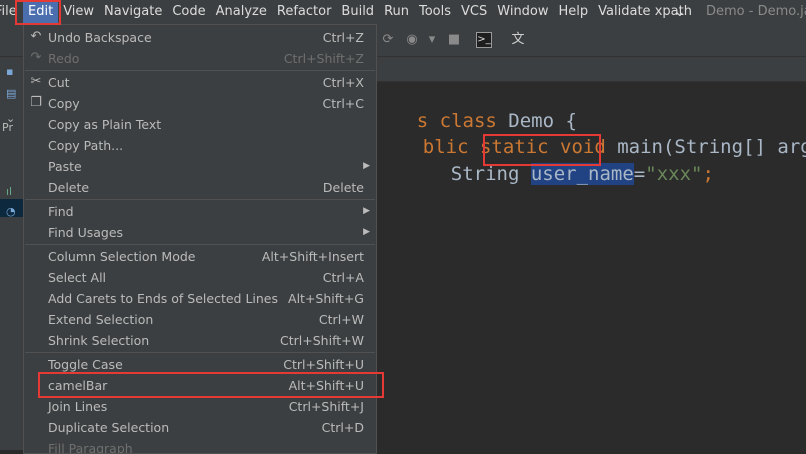 The width and height of the screenshot is (806, 454). What do you see at coordinates (200, 166) in the screenshot?
I see `menu-item-paste: Paste ▶` at bounding box center [200, 166].